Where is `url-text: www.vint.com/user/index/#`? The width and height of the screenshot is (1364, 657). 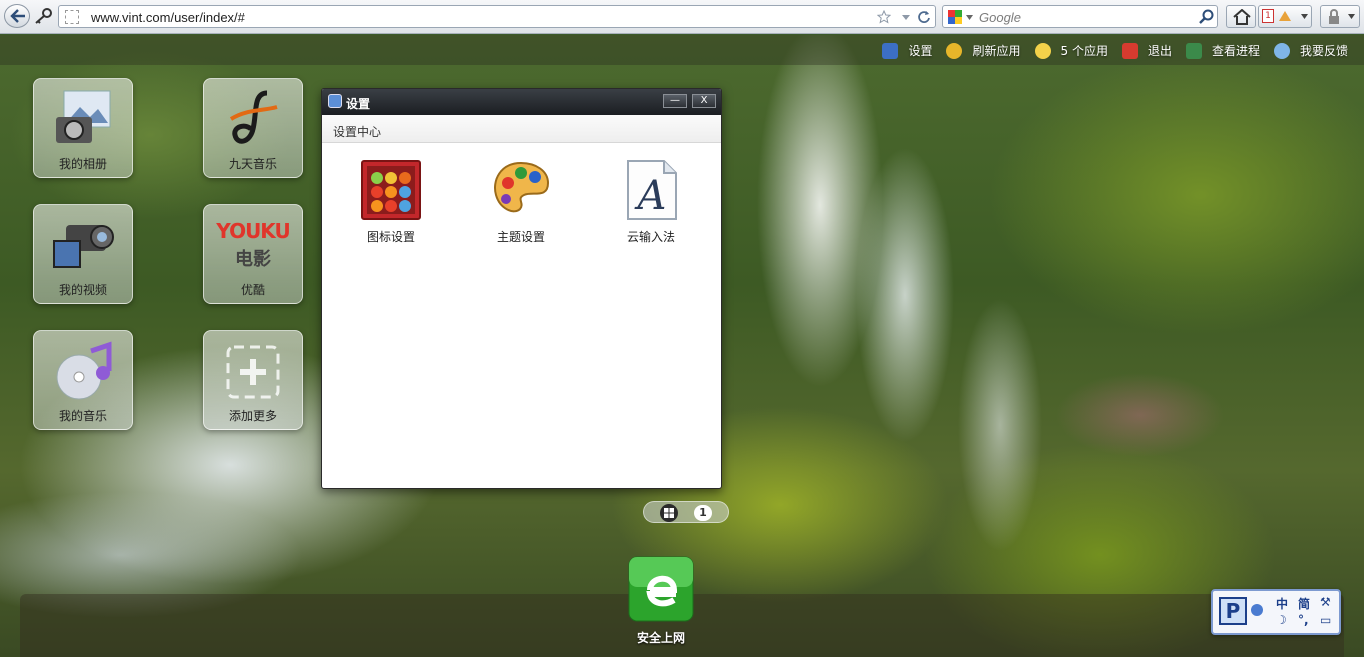 url-text: www.vint.com/user/index/# is located at coordinates (168, 17).